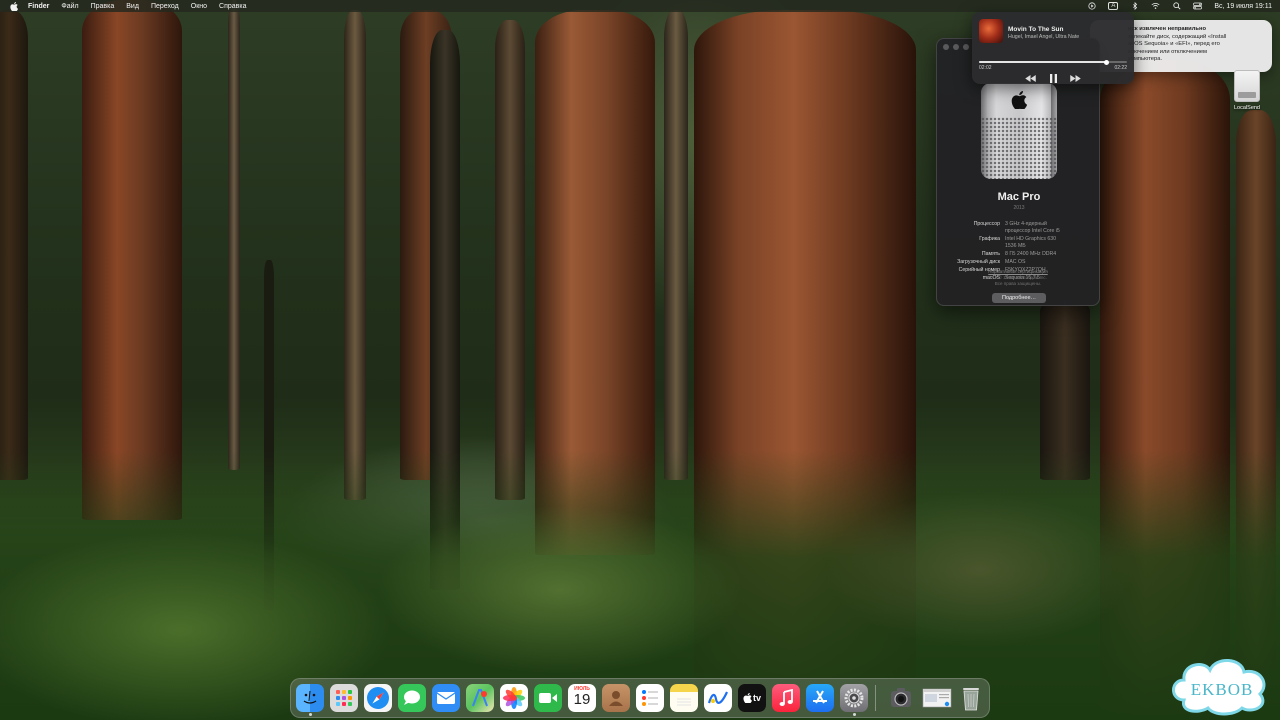 The width and height of the screenshot is (1280, 720). I want to click on notification-line: звлекайте диск, содержащий «Install, so click(1177, 36).